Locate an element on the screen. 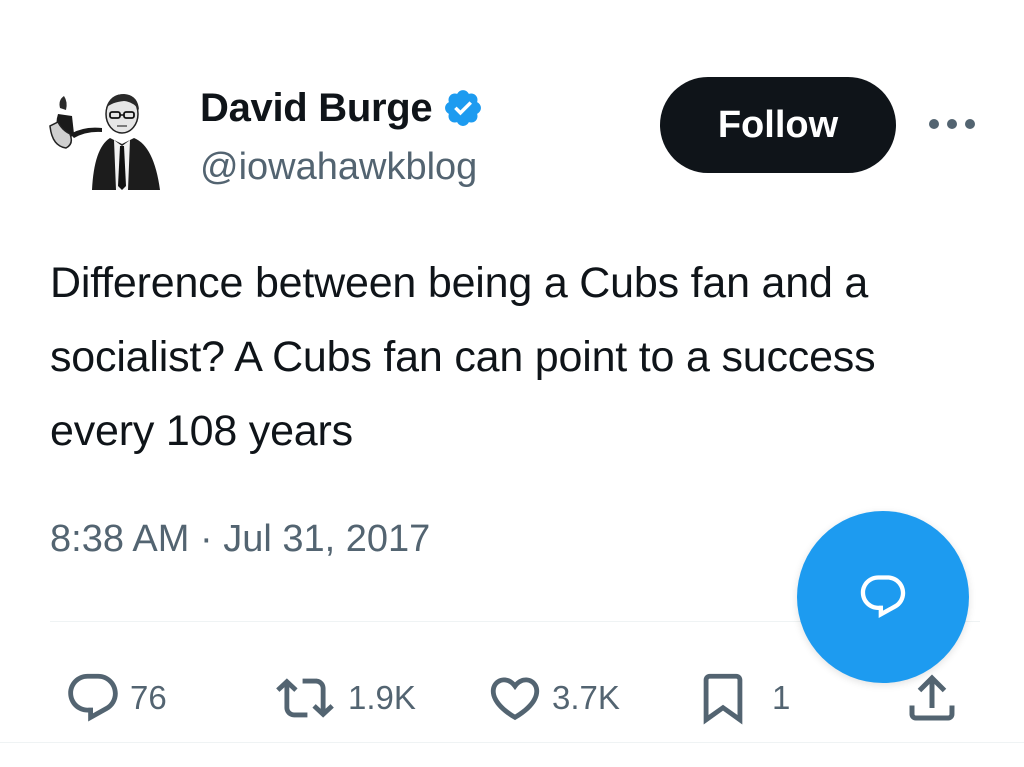  bookmark-icon is located at coordinates (723, 699).